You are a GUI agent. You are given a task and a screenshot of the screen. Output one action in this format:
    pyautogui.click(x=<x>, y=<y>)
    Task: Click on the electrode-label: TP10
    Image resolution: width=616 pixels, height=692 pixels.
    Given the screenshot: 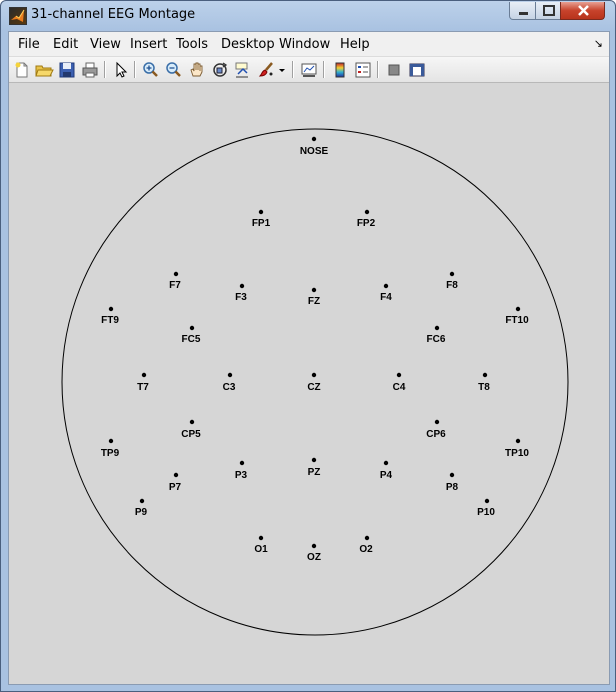 What is the action you would take?
    pyautogui.click(x=517, y=453)
    